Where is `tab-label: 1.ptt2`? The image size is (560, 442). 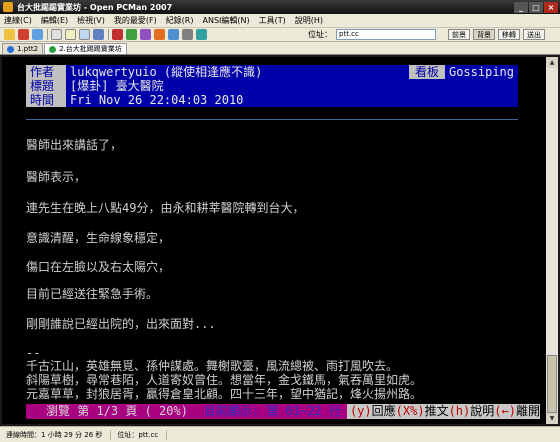 tab-label: 1.ptt2 is located at coordinates (28, 48).